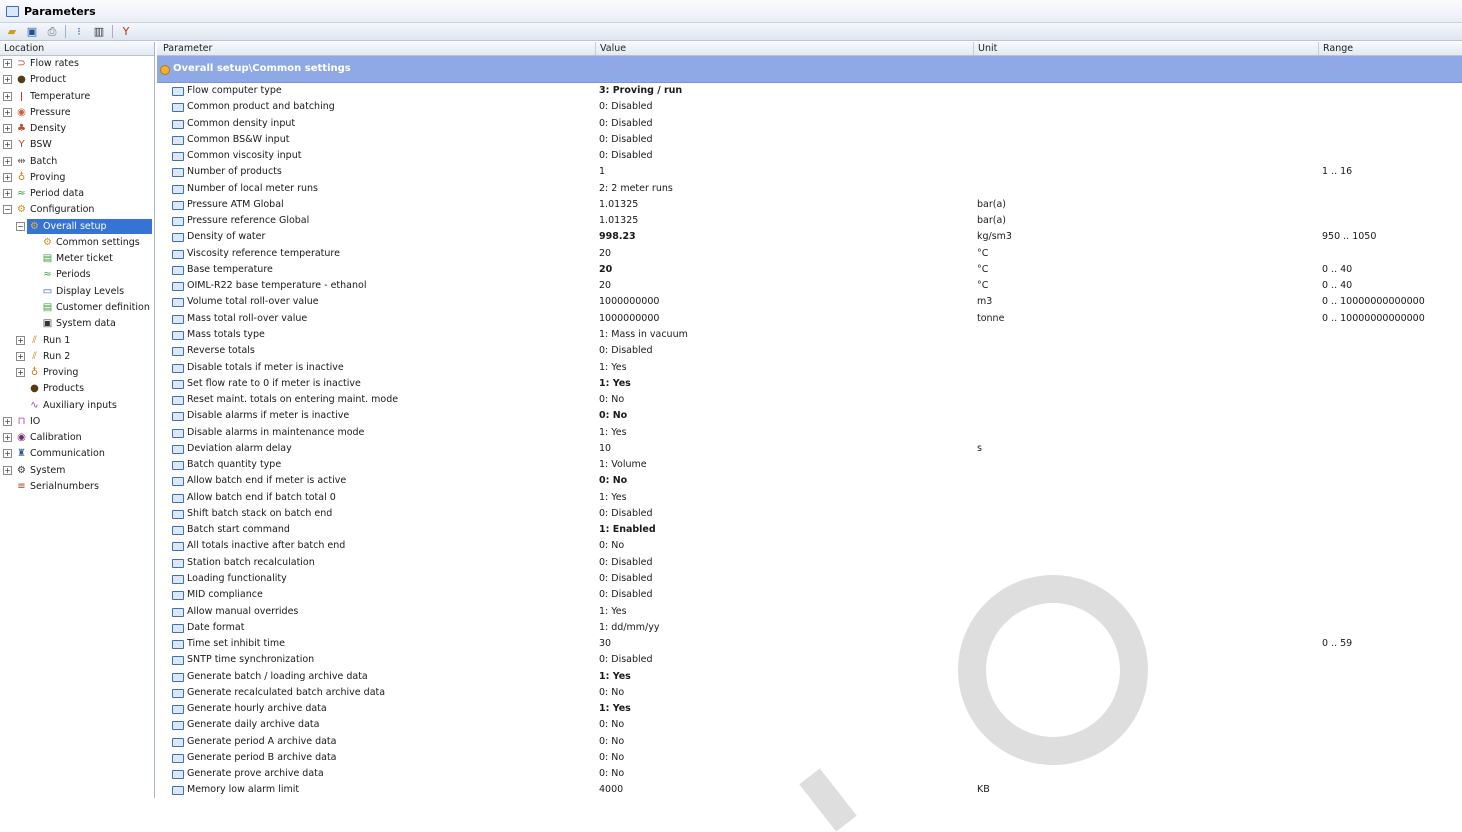  Describe the element at coordinates (809, 742) in the screenshot. I see `parameter-row: Generate period A archive data 0: No` at that location.